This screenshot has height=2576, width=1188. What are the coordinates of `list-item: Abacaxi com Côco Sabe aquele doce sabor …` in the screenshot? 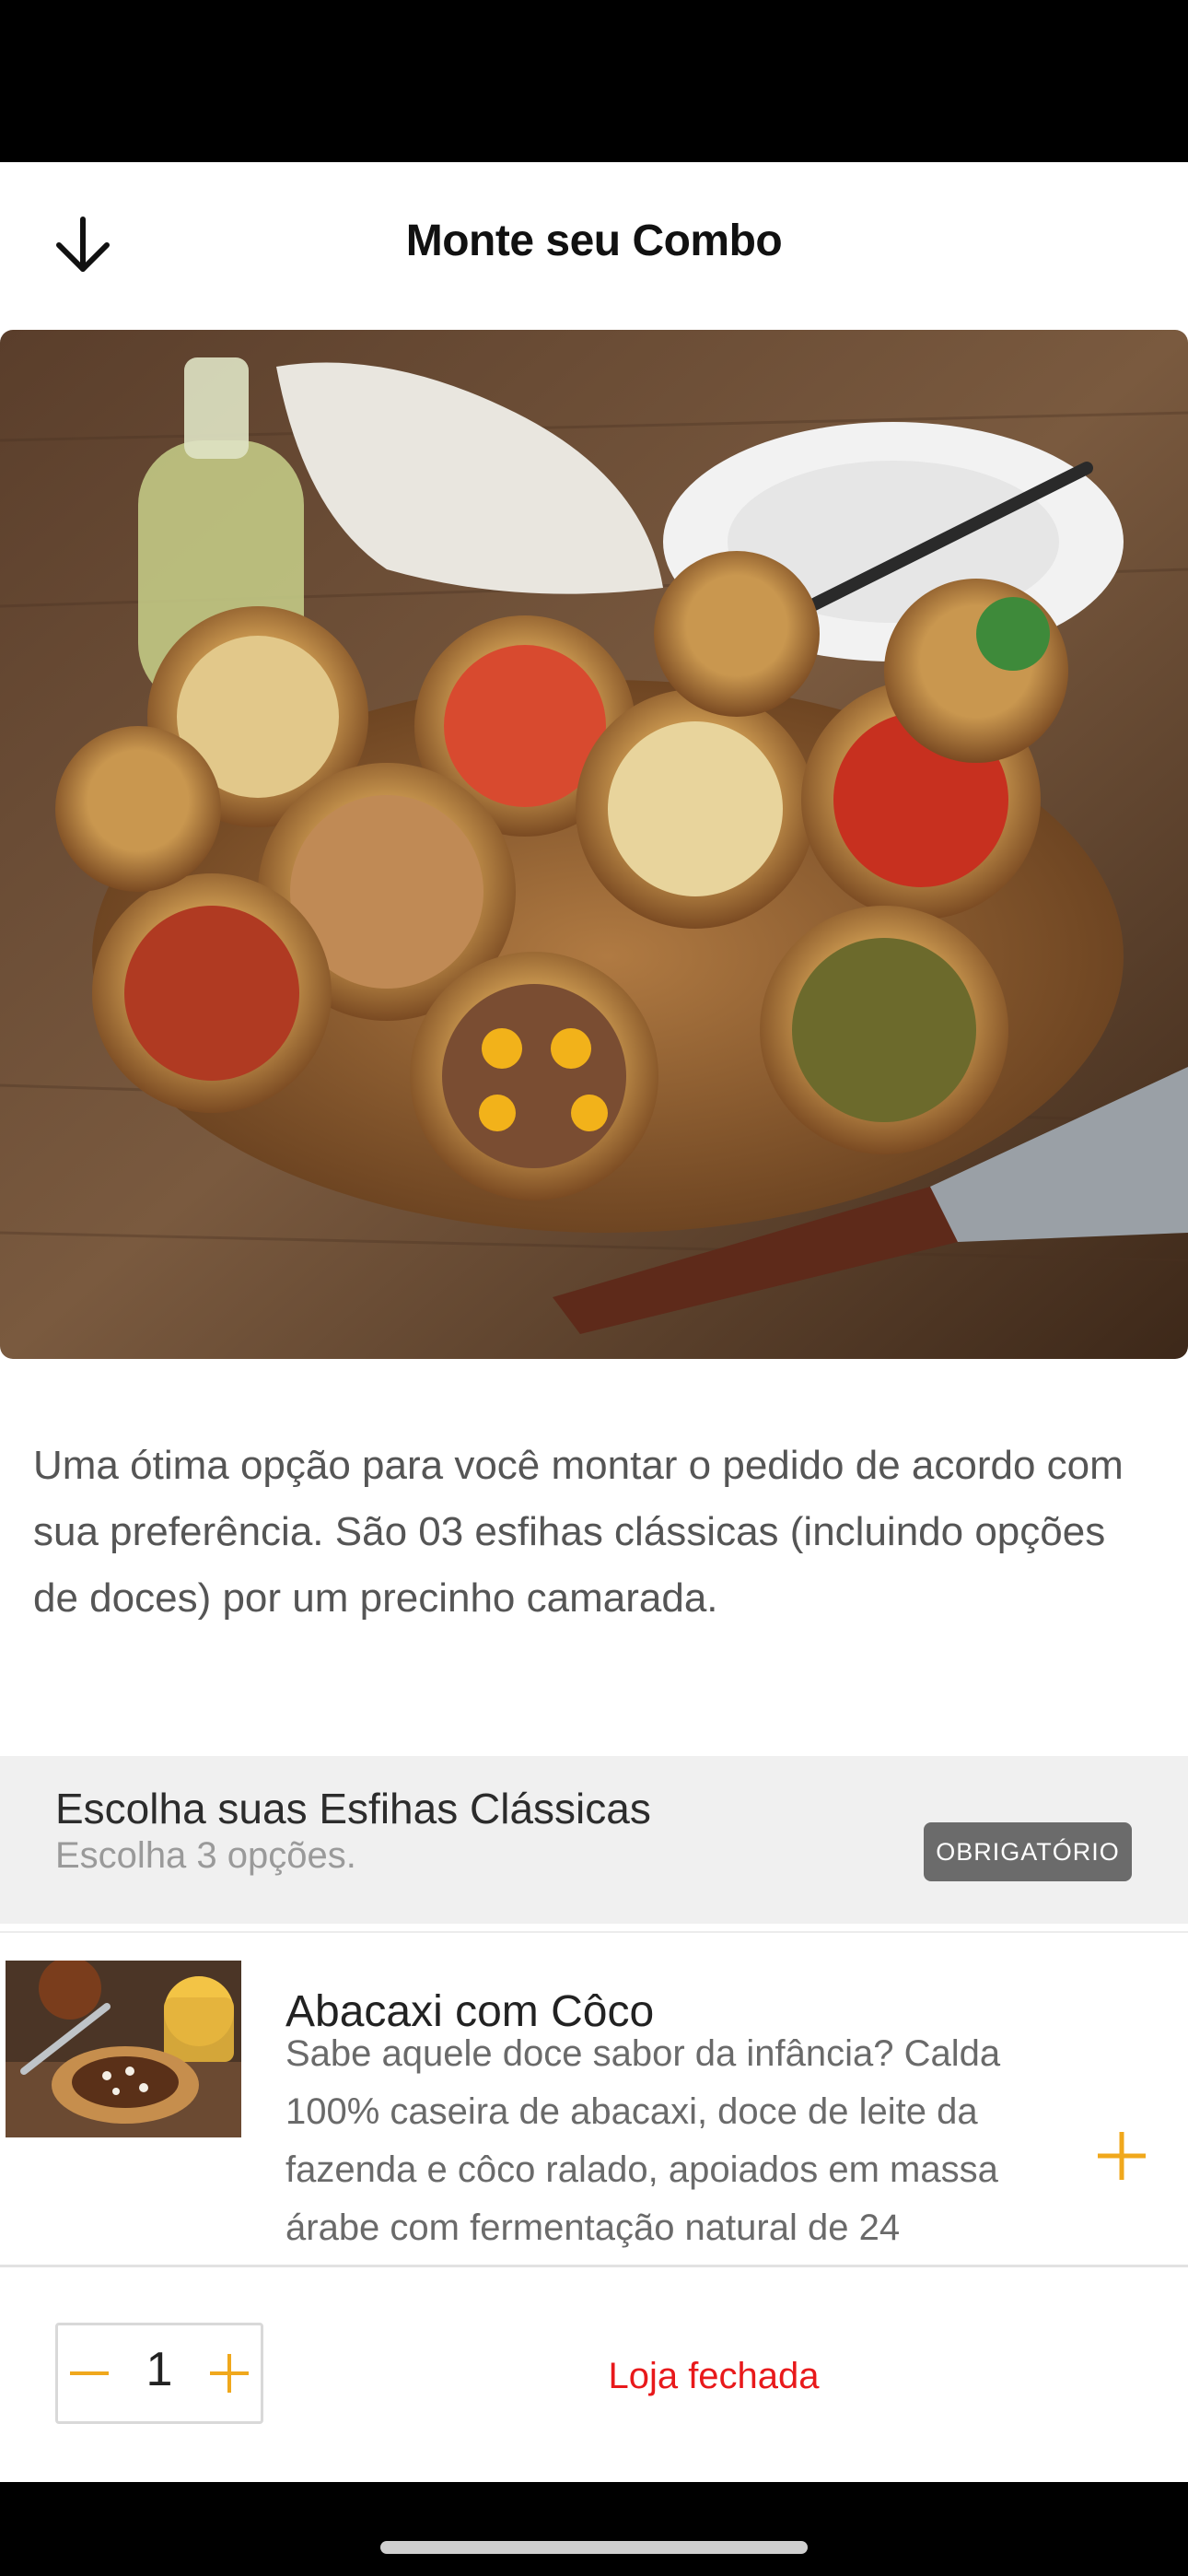 It's located at (594, 2100).